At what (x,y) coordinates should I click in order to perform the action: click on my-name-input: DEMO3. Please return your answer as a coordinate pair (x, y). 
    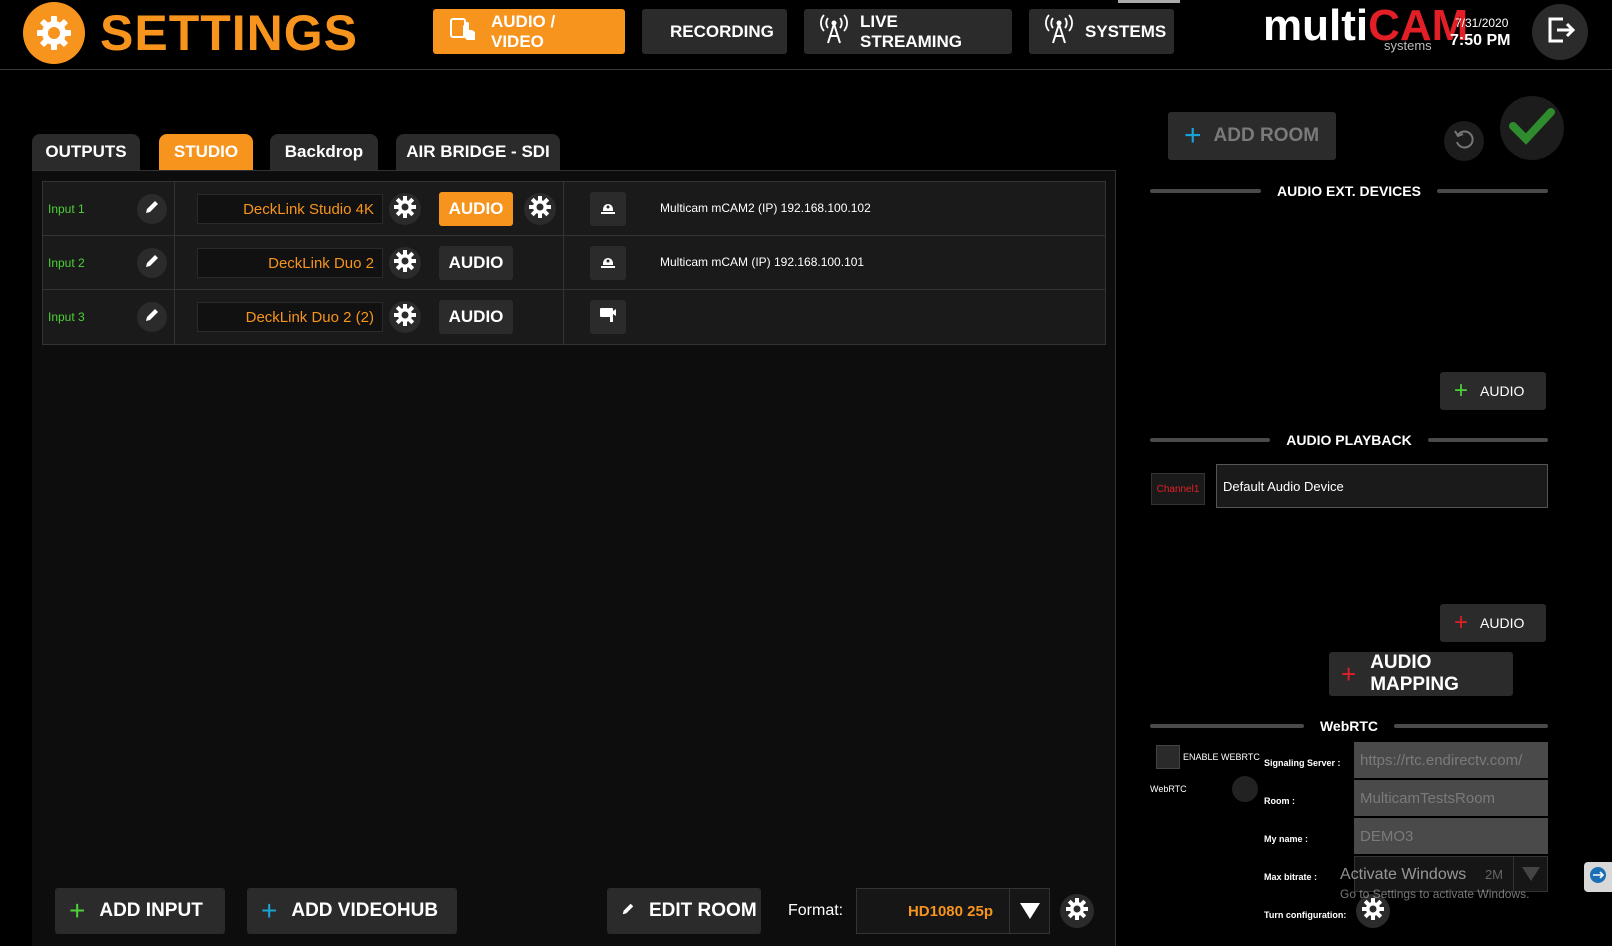
    Looking at the image, I should click on (1451, 836).